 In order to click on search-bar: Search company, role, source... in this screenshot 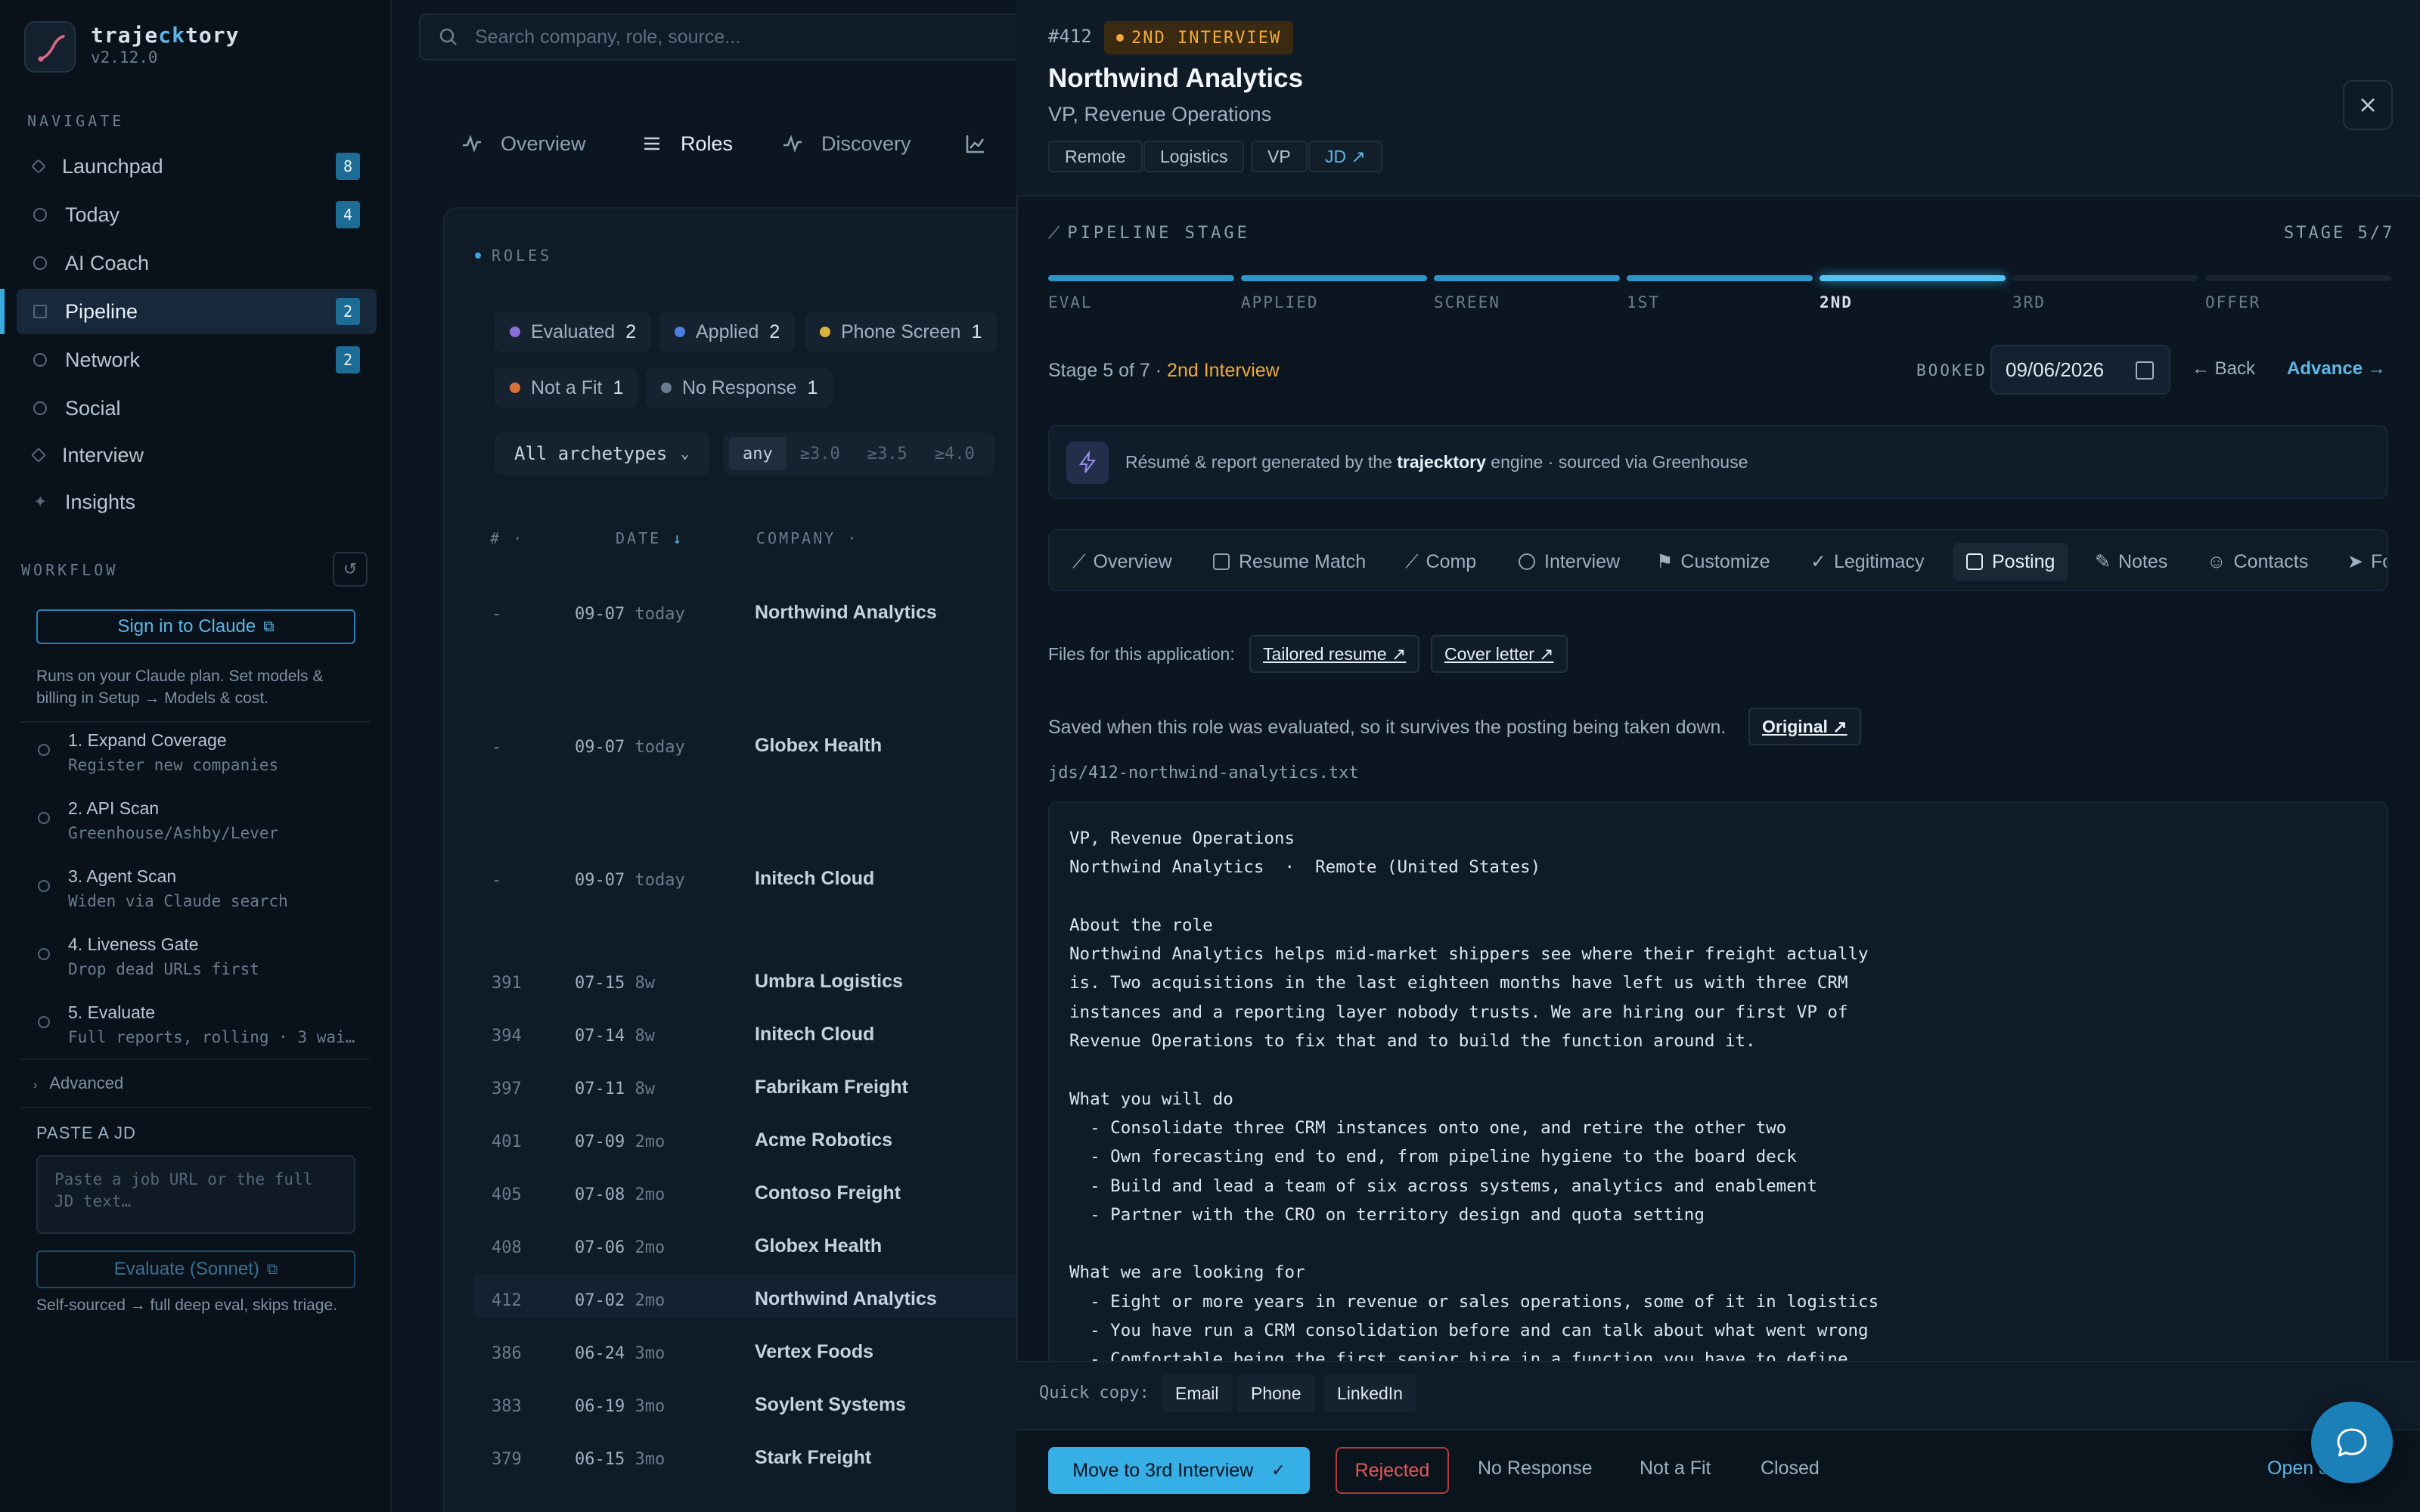, I will do `click(729, 37)`.